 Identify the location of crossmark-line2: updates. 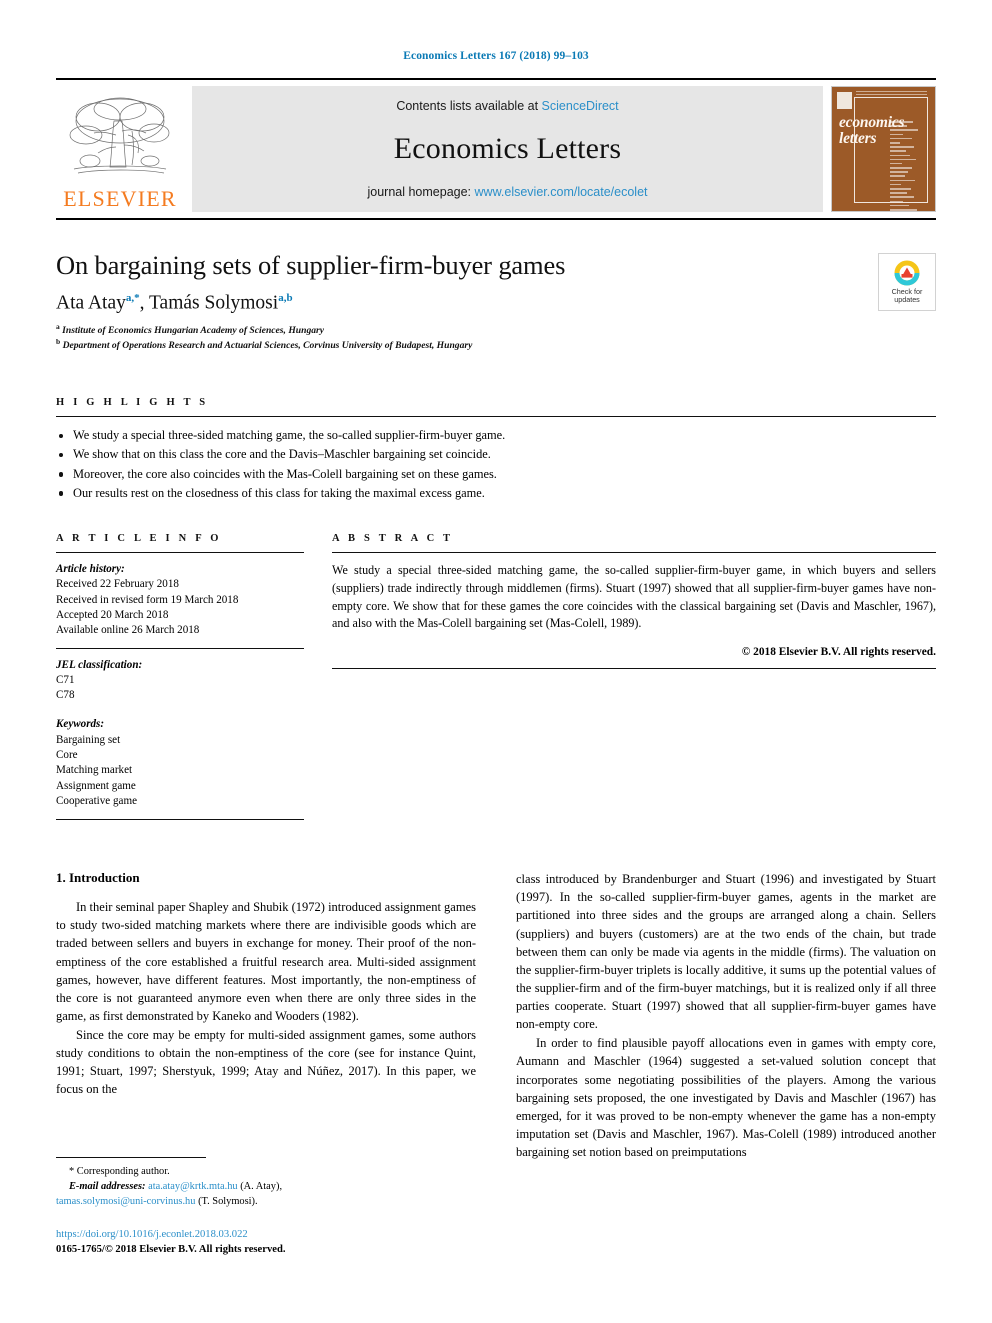
(907, 299).